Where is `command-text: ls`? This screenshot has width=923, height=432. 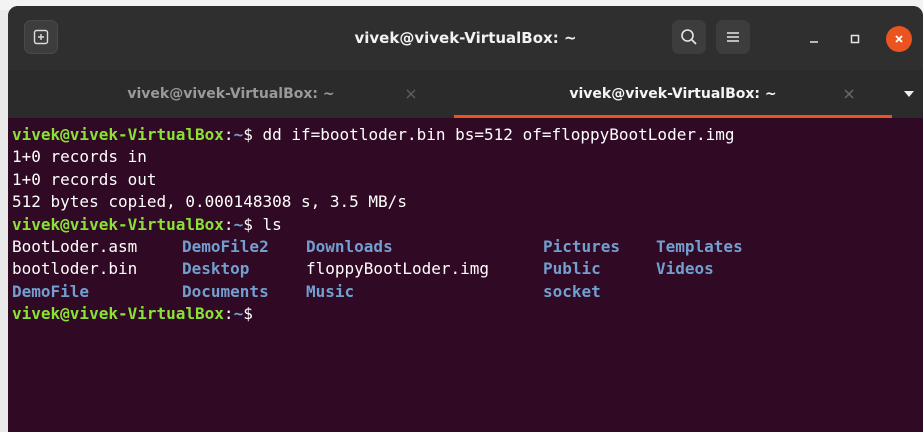
command-text: ls is located at coordinates (272, 224).